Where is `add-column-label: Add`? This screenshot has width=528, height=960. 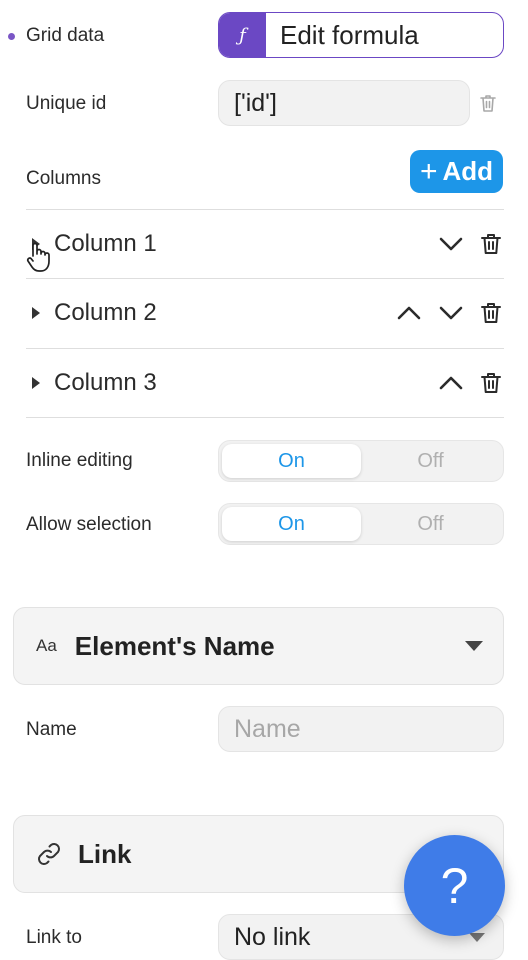 add-column-label: Add is located at coordinates (468, 171).